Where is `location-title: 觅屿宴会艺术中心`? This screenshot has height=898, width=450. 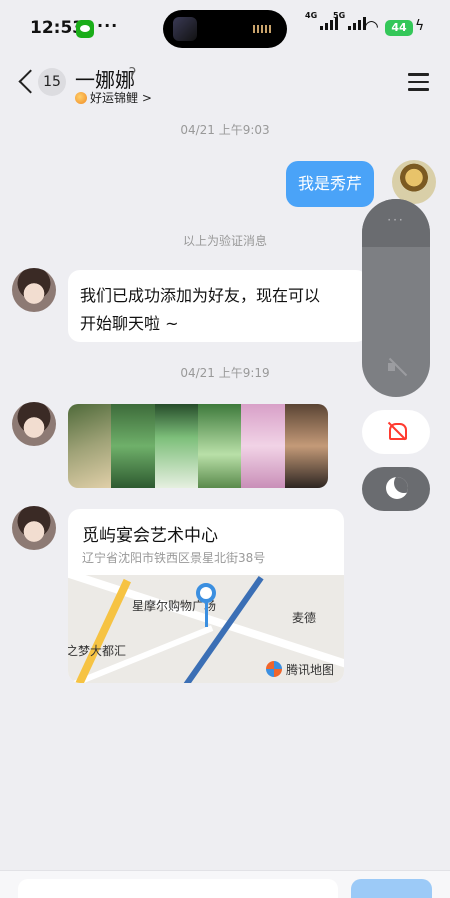
location-title: 觅屿宴会艺术中心 is located at coordinates (150, 536).